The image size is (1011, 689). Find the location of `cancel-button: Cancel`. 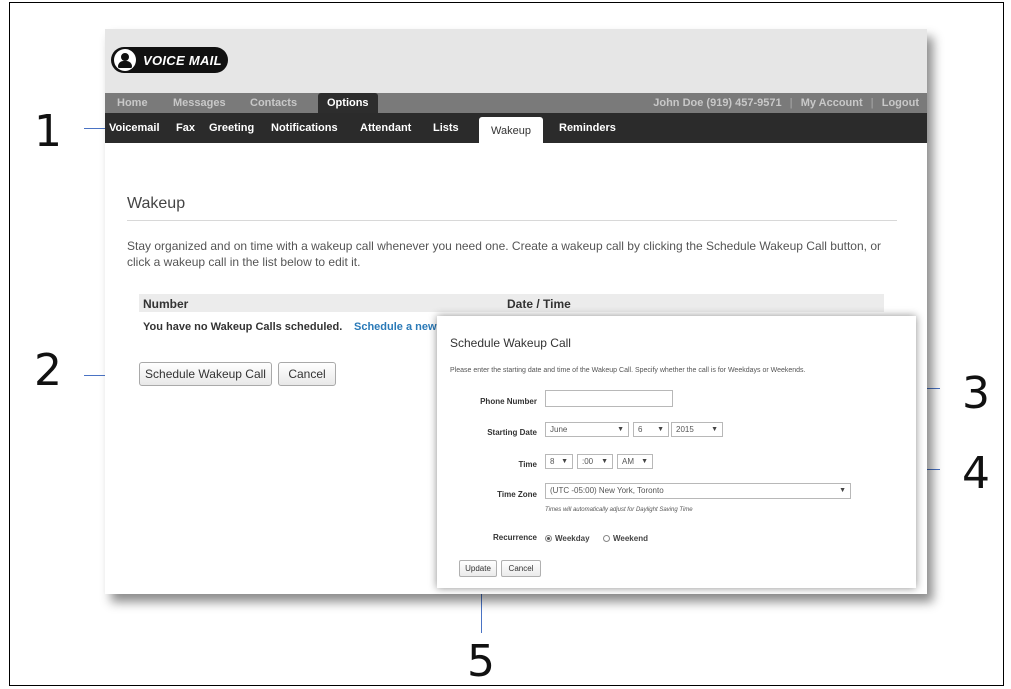

cancel-button: Cancel is located at coordinates (307, 374).